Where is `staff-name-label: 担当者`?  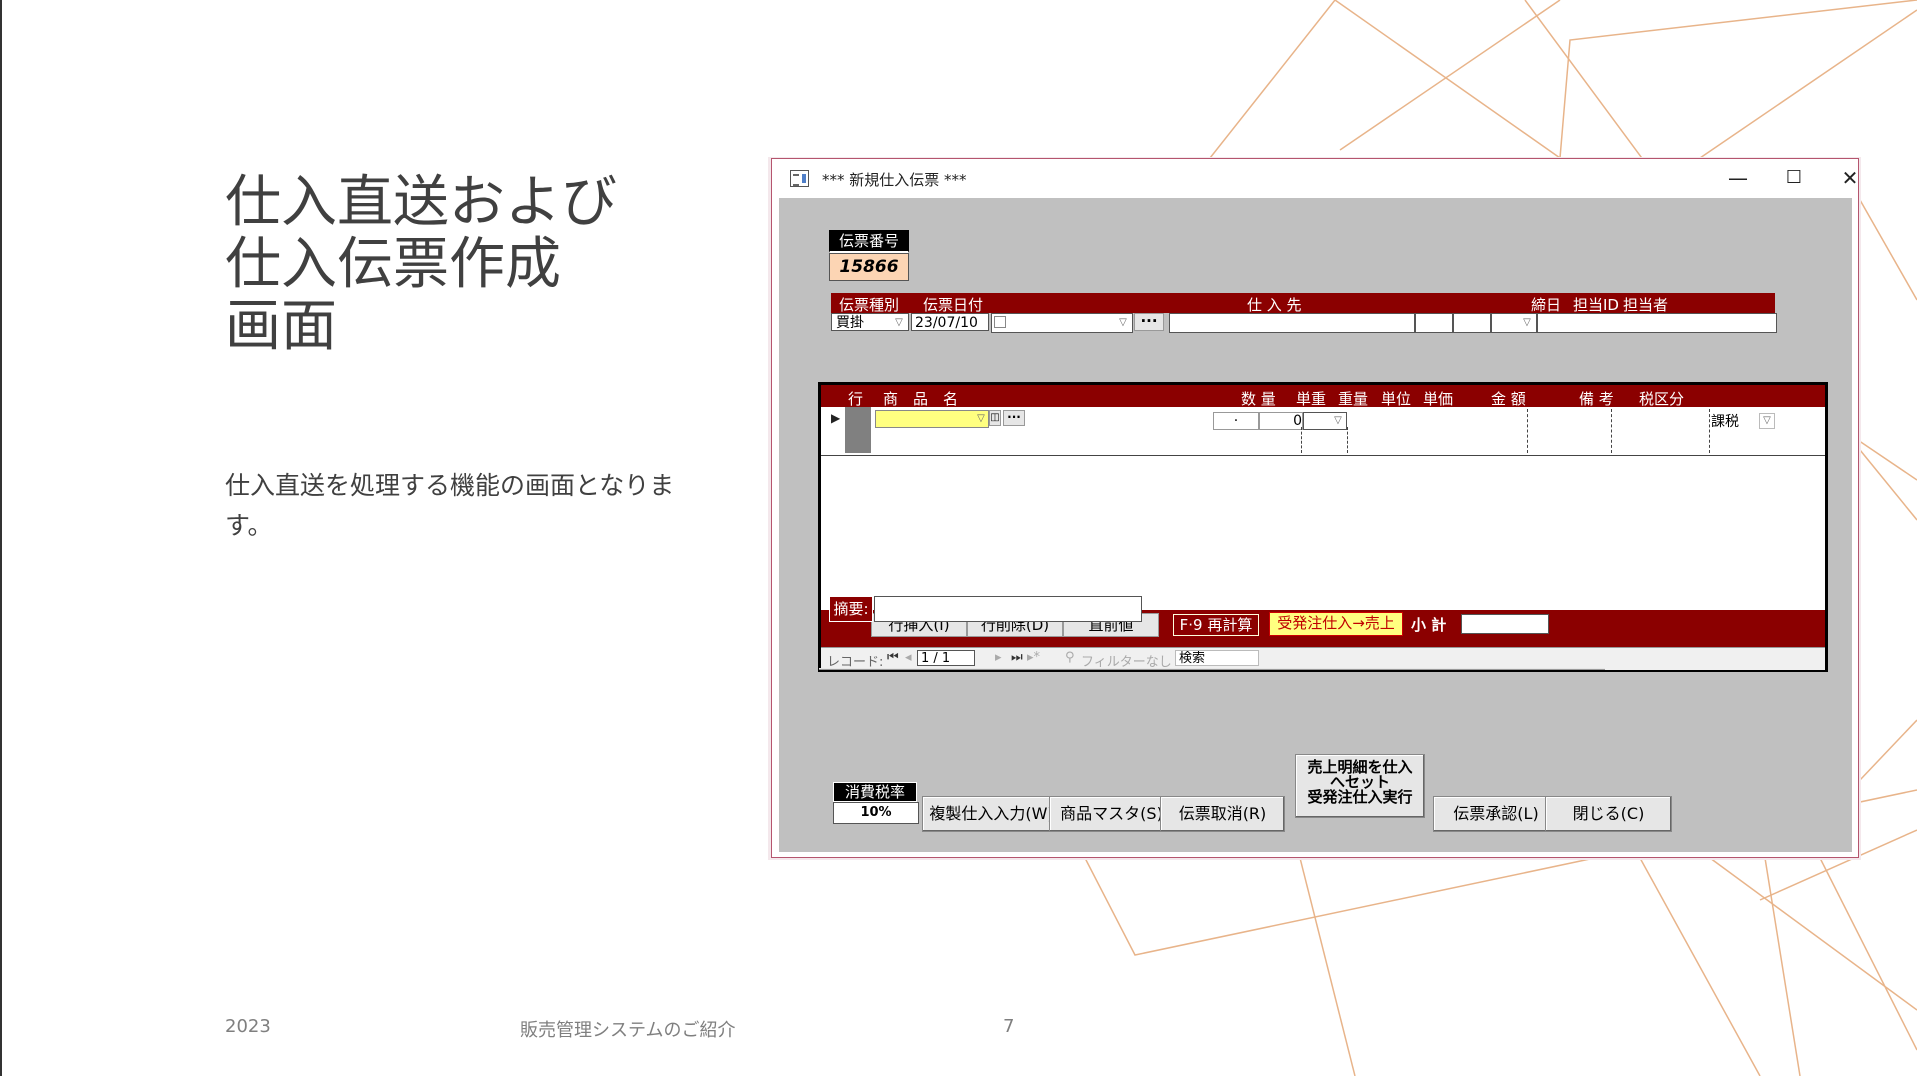
staff-name-label: 担当者 is located at coordinates (1646, 305).